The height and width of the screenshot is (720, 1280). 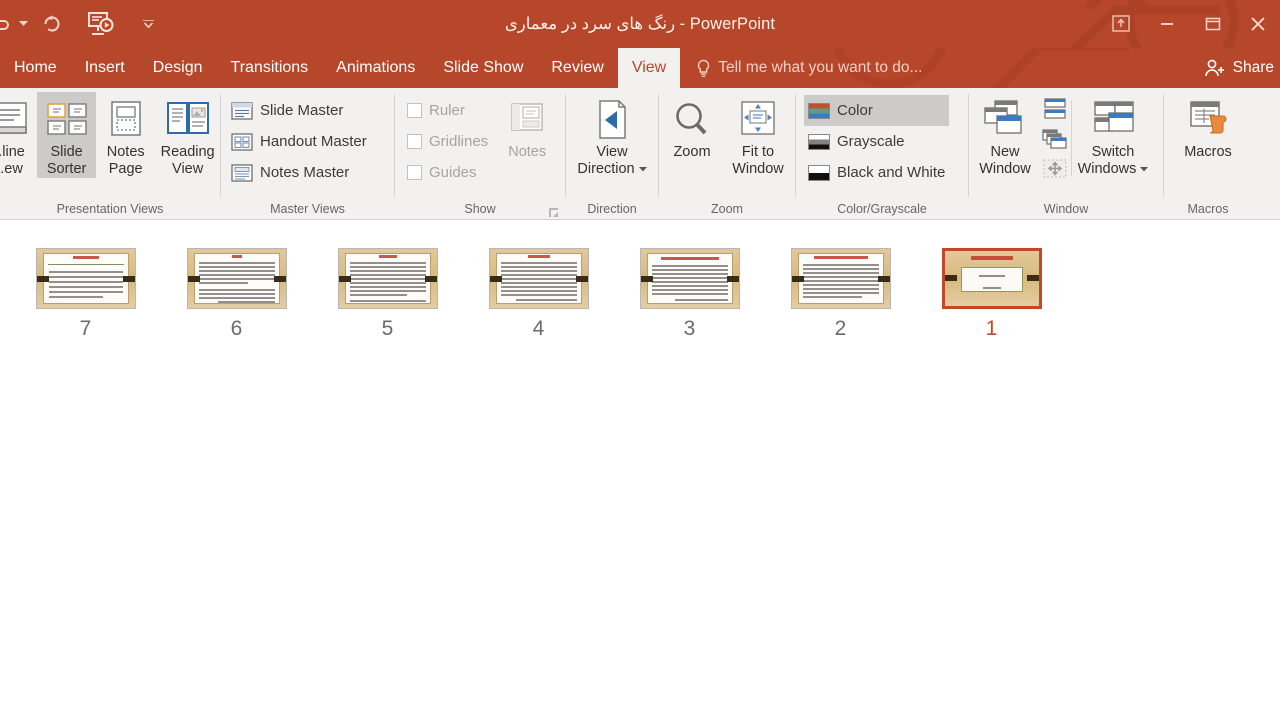 I want to click on switch-windows-icon, so click(x=1113, y=120).